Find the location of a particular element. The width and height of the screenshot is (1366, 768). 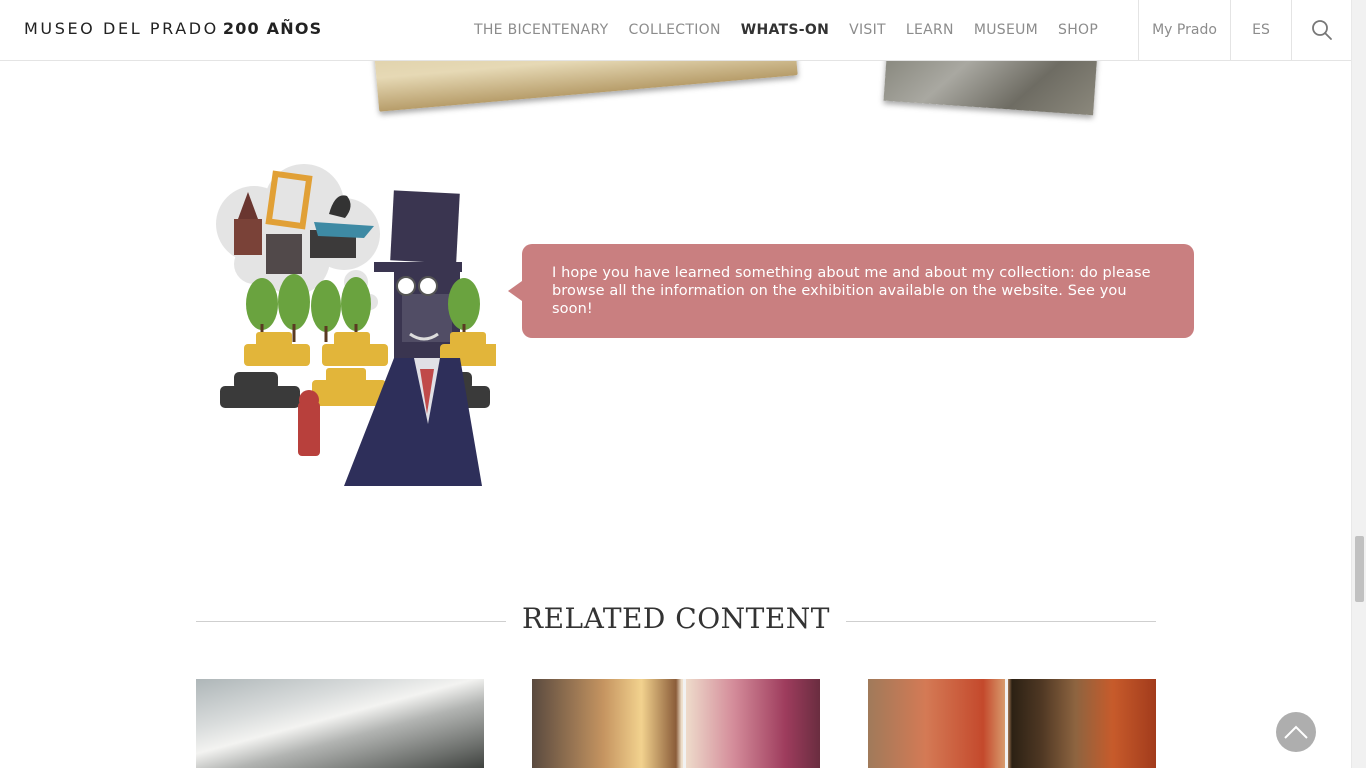

nav-item-bicentenary: THE BICENTENARY is located at coordinates (541, 30).